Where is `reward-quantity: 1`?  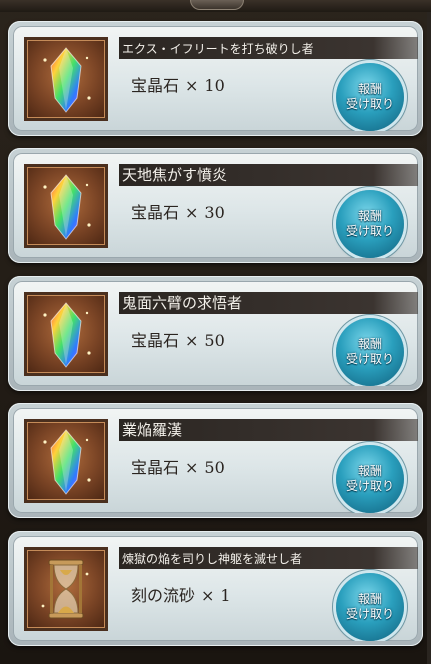
reward-quantity: 1 is located at coordinates (225, 595).